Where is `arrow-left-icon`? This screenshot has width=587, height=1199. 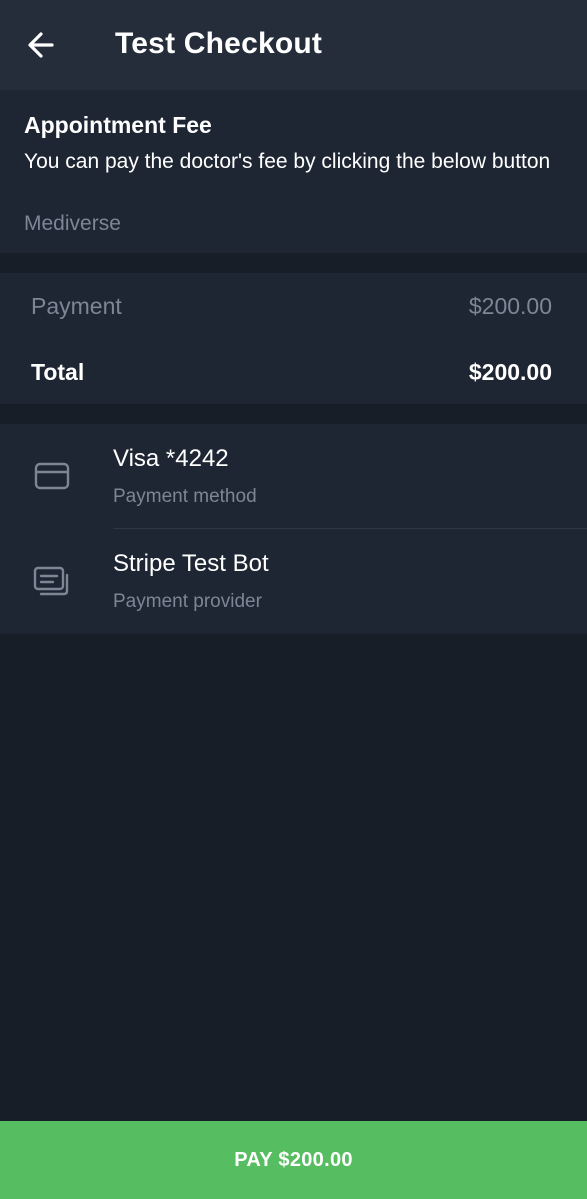 arrow-left-icon is located at coordinates (41, 45).